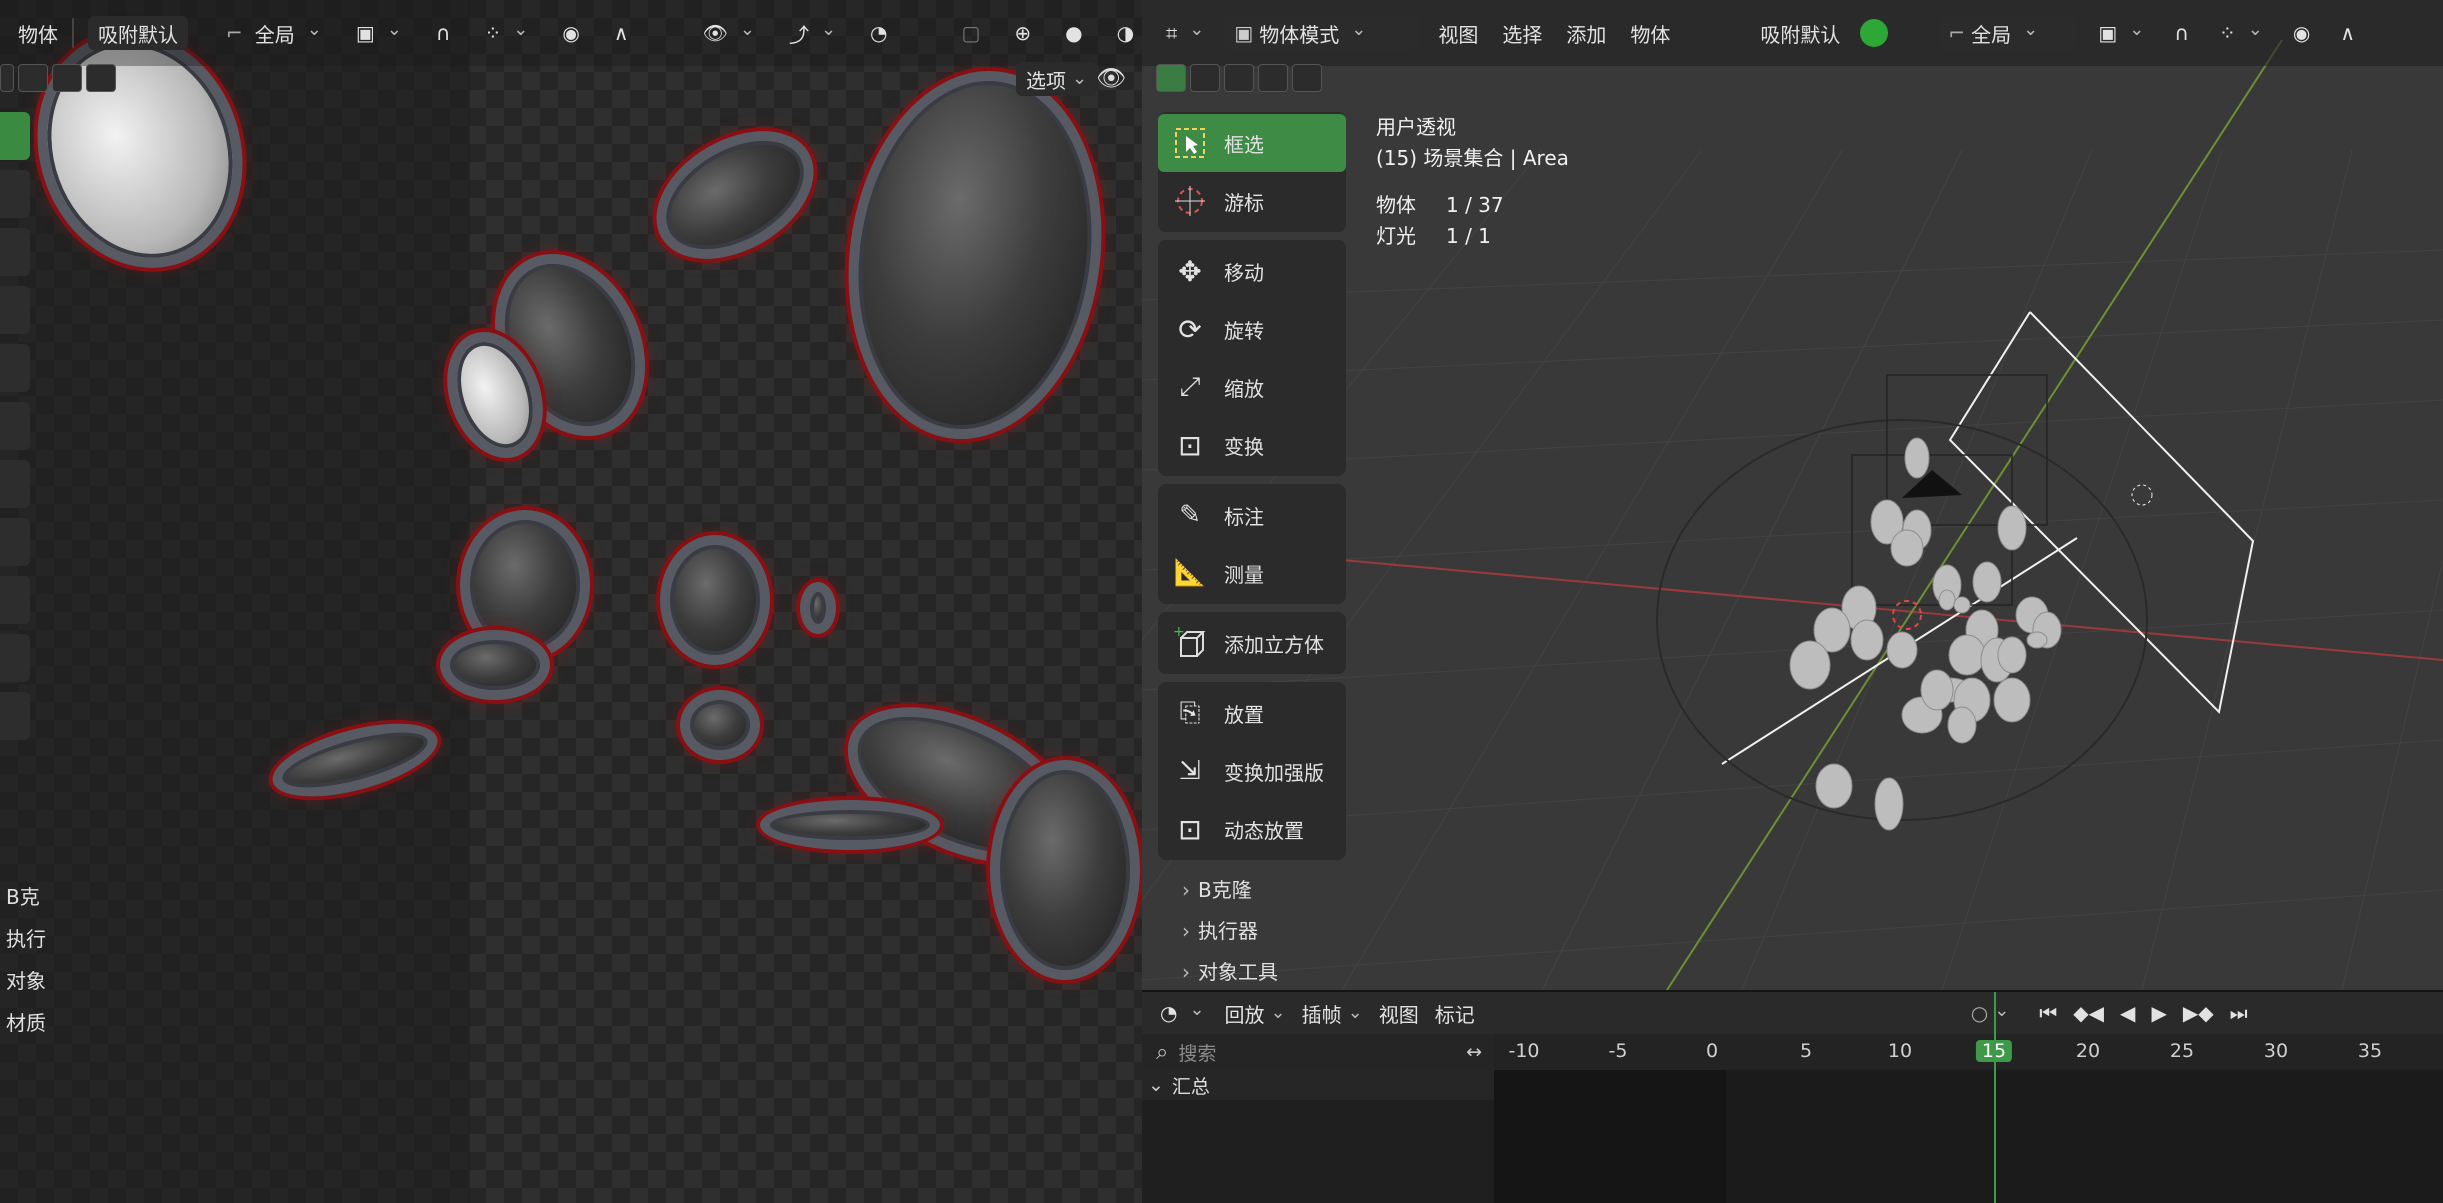 The width and height of the screenshot is (2443, 1203). What do you see at coordinates (1252, 329) in the screenshot?
I see `tool-rotate: ⟳ 旋转` at bounding box center [1252, 329].